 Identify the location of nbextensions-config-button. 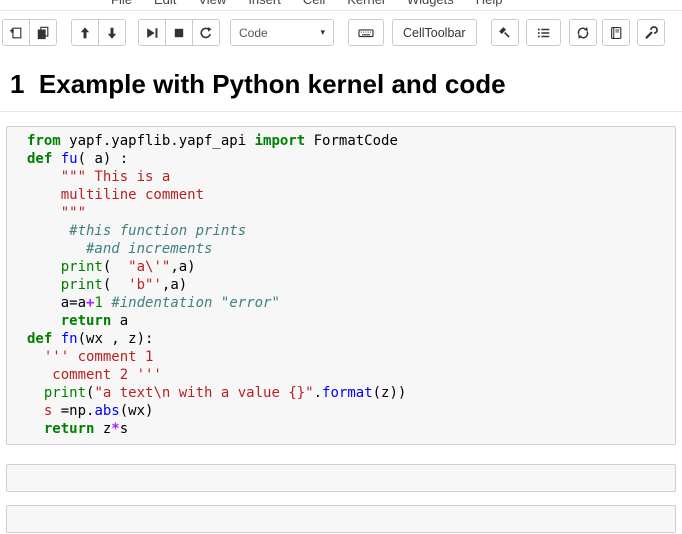
(650, 32).